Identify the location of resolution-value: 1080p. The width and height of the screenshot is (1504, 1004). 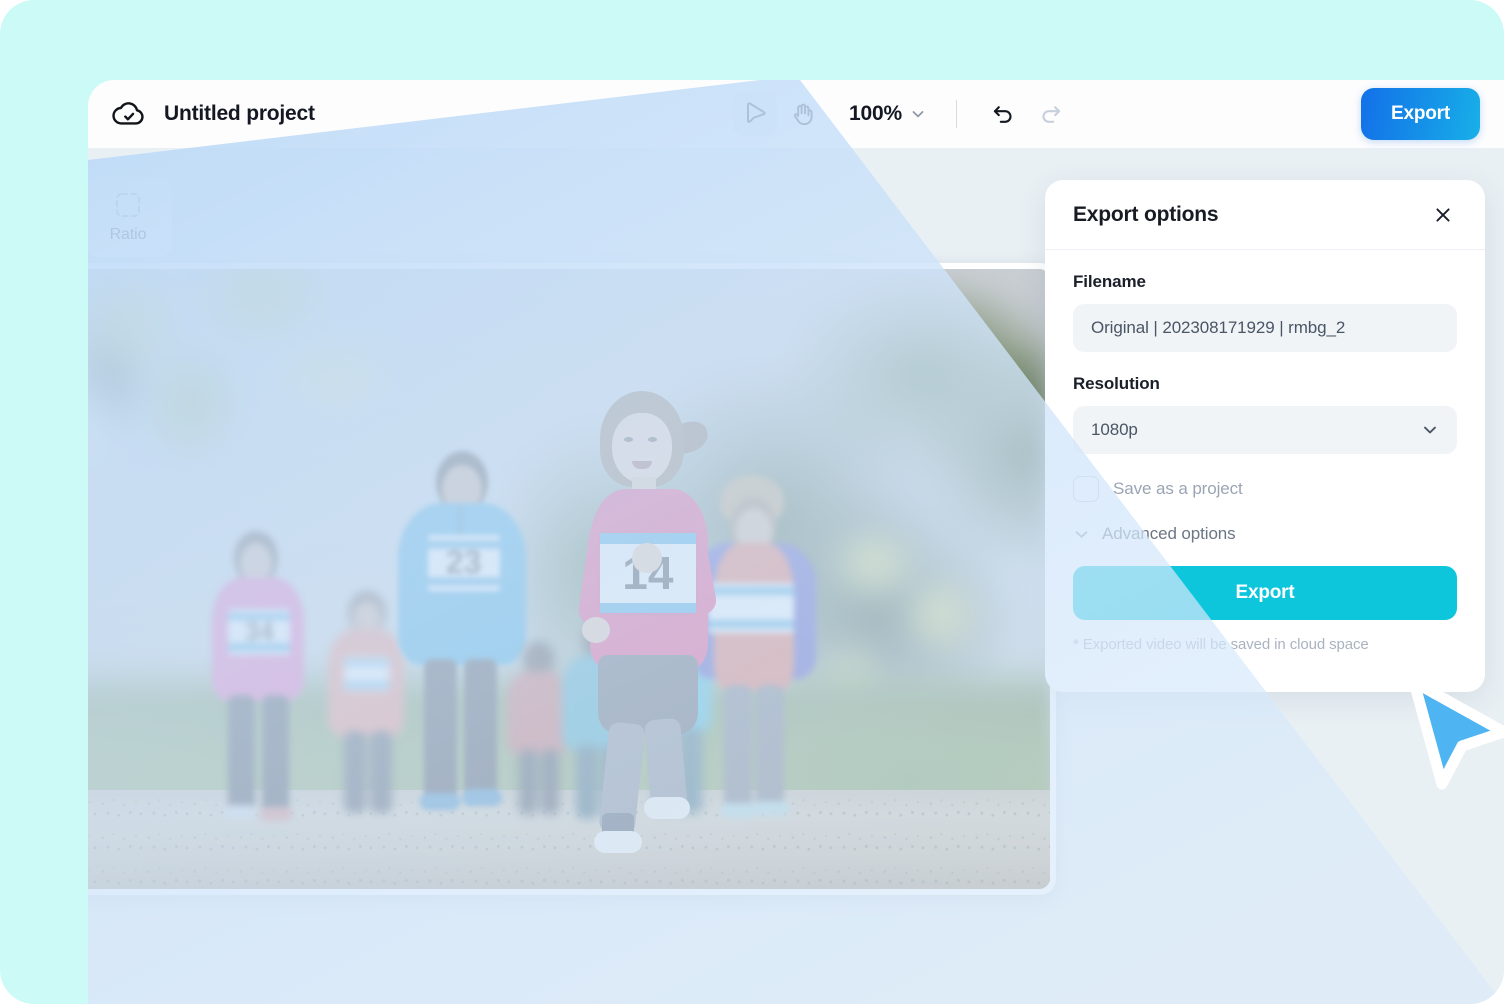
(1114, 429).